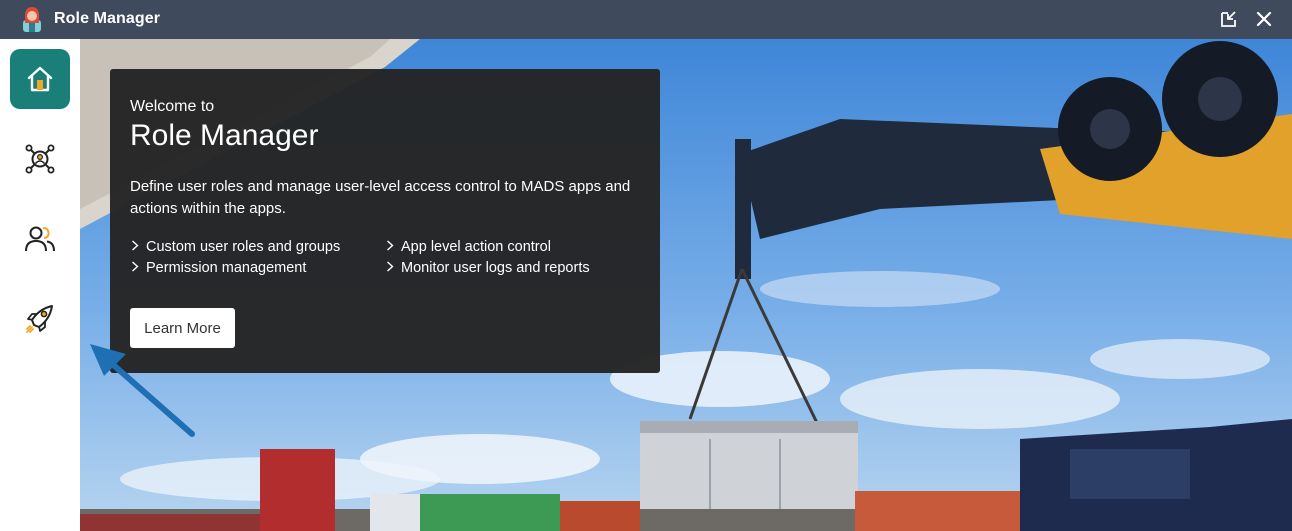  I want to click on user-avatar-icon, so click(32, 19).